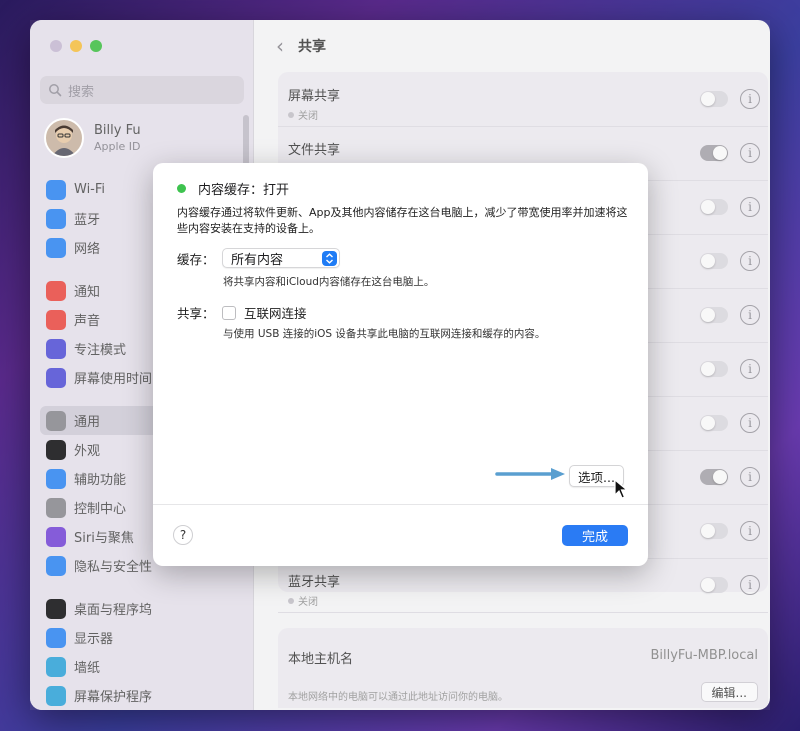 This screenshot has width=800, height=731. What do you see at coordinates (329, 282) in the screenshot?
I see `cache-help-text: 将共享内容和iCloud内容储存在这台电脑上。` at bounding box center [329, 282].